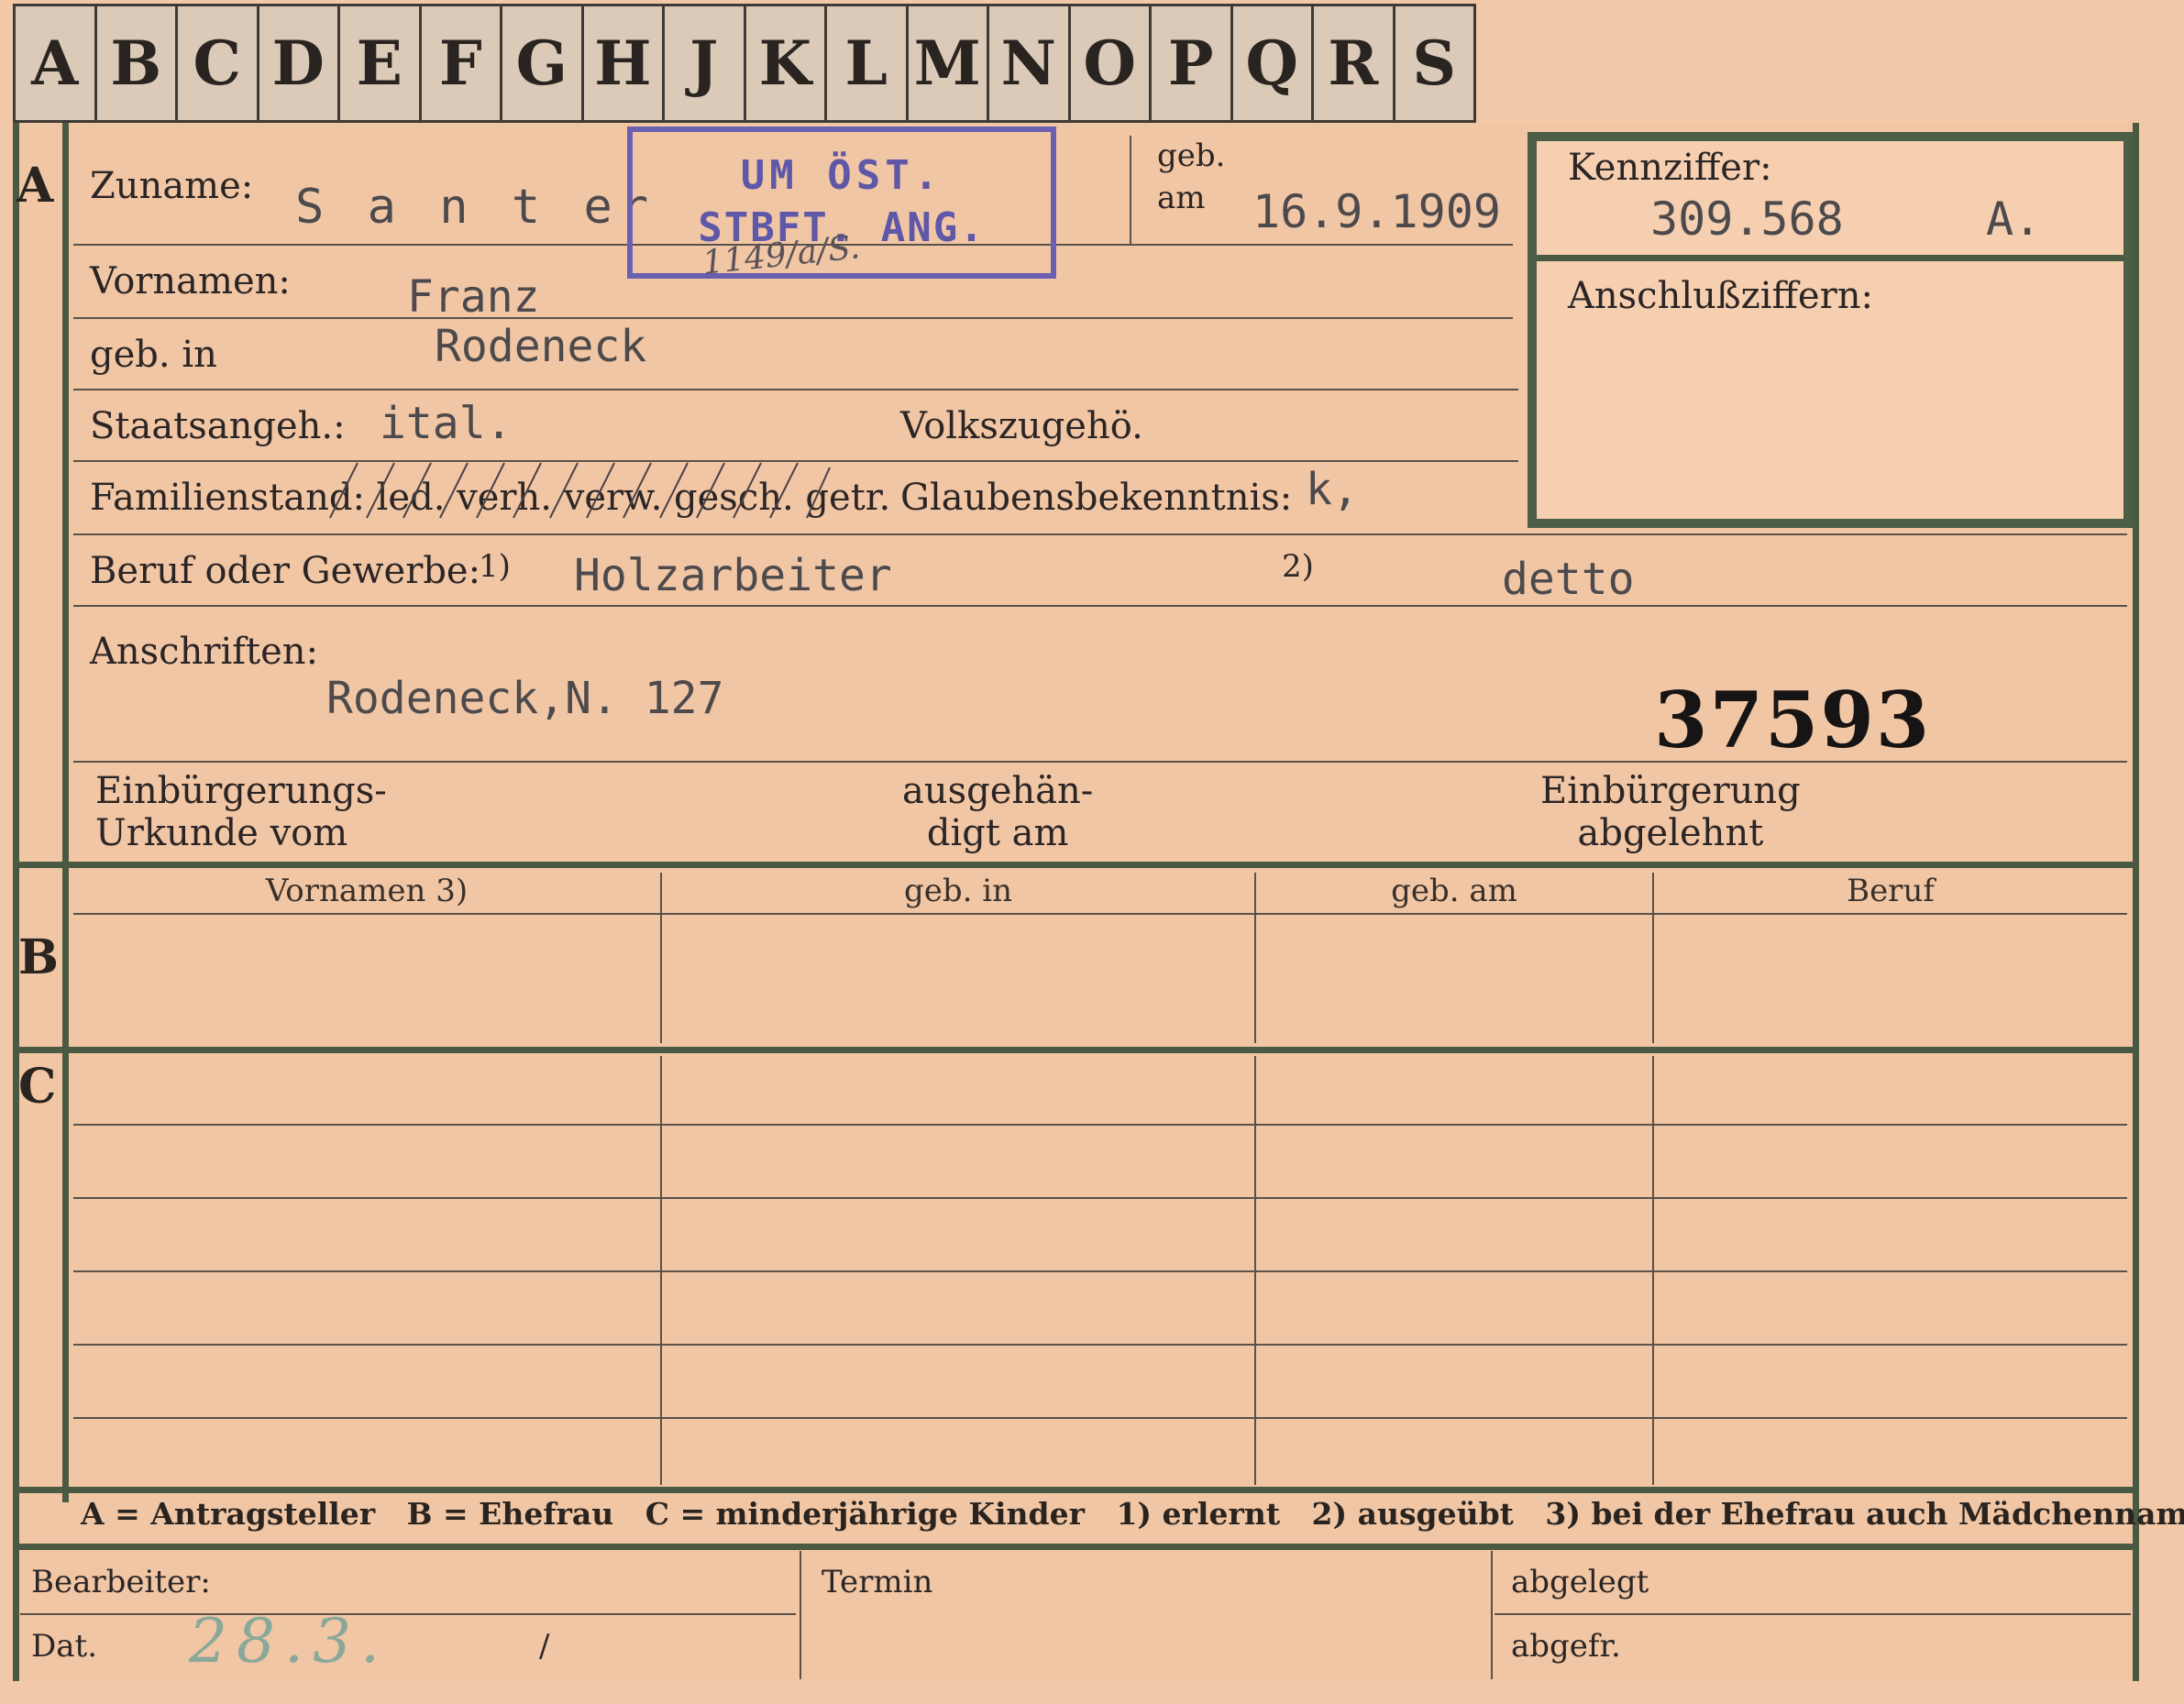 The image size is (2184, 1704). What do you see at coordinates (285, 571) in the screenshot?
I see `beruf-label: Beruf oder Gewerbe:` at bounding box center [285, 571].